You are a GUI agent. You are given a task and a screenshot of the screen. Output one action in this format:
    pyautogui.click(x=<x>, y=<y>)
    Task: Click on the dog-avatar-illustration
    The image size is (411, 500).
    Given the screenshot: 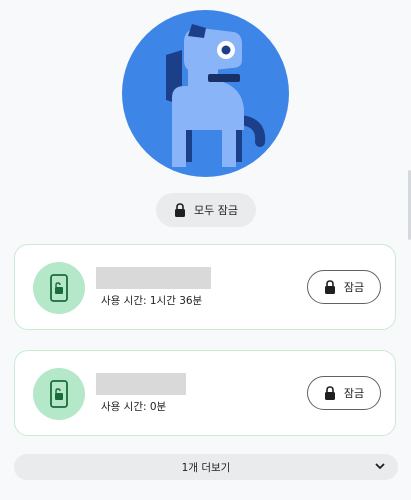 What is the action you would take?
    pyautogui.click(x=216, y=95)
    